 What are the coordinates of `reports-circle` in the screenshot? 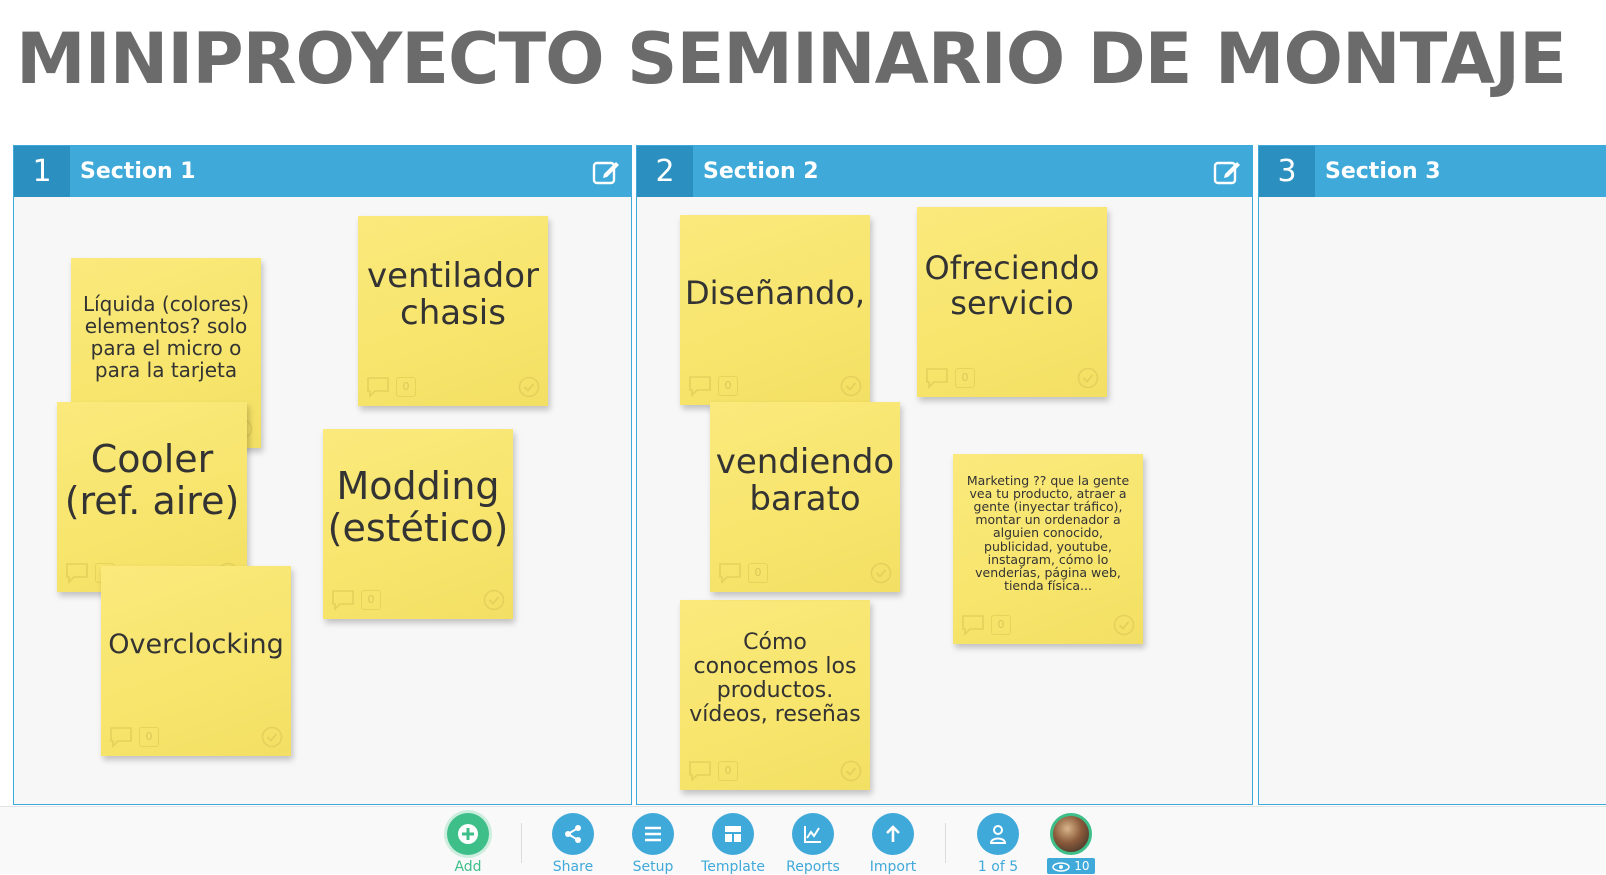 It's located at (813, 834).